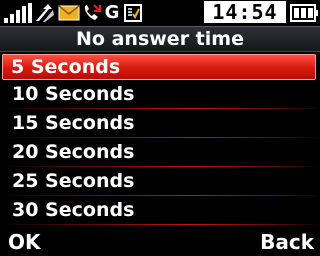 The image size is (320, 256). I want to click on option-20-seconds: 20 Seconds, so click(160, 152).